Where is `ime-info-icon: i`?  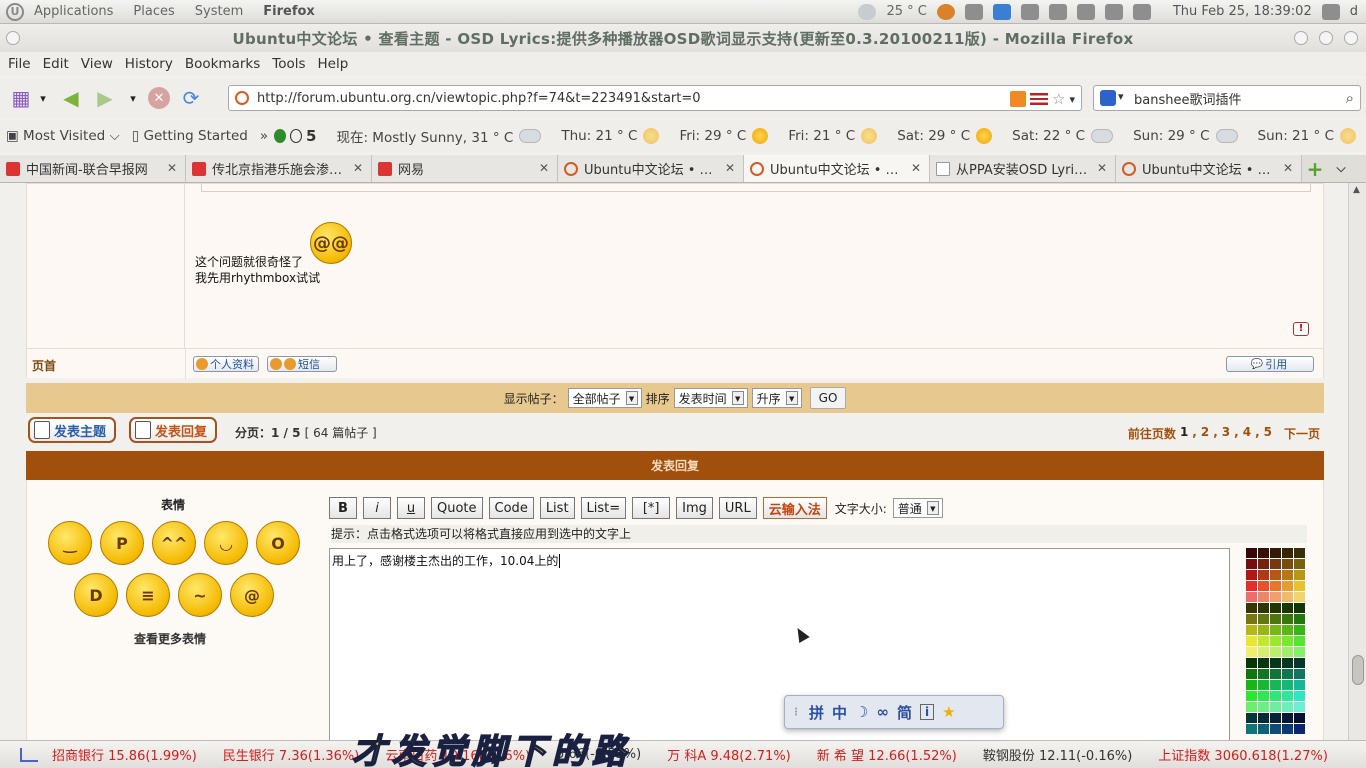 ime-info-icon: i is located at coordinates (927, 712).